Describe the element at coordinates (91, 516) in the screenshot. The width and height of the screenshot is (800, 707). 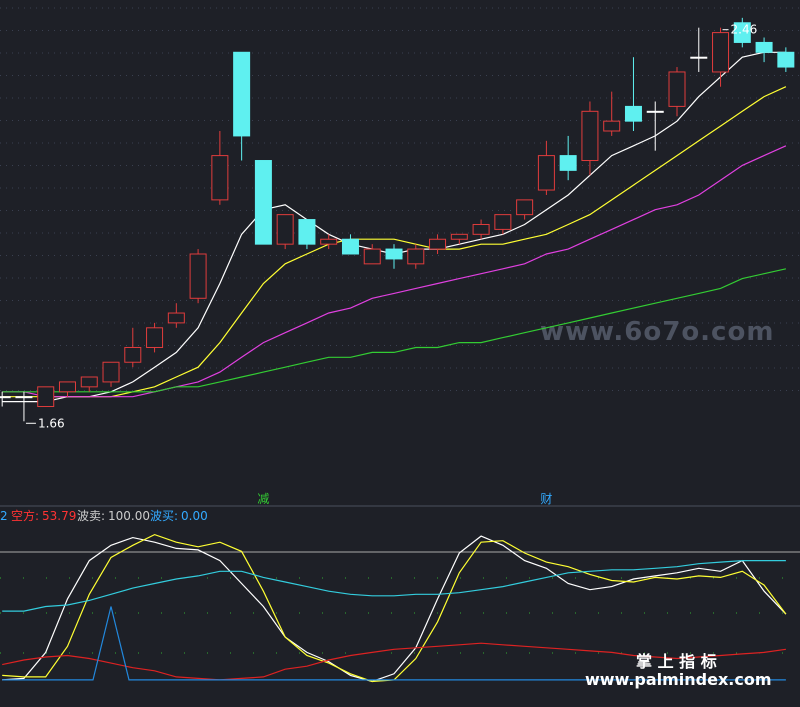
I see `bomai-label: 波卖:` at that location.